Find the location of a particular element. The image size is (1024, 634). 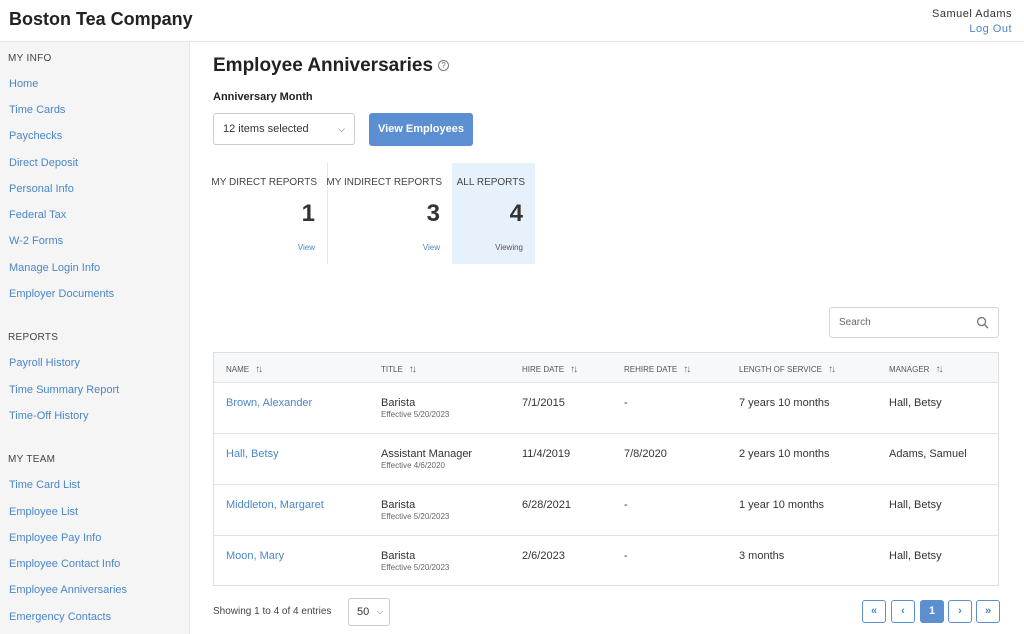

length-of-service: 2 years 10 months is located at coordinates (784, 454).